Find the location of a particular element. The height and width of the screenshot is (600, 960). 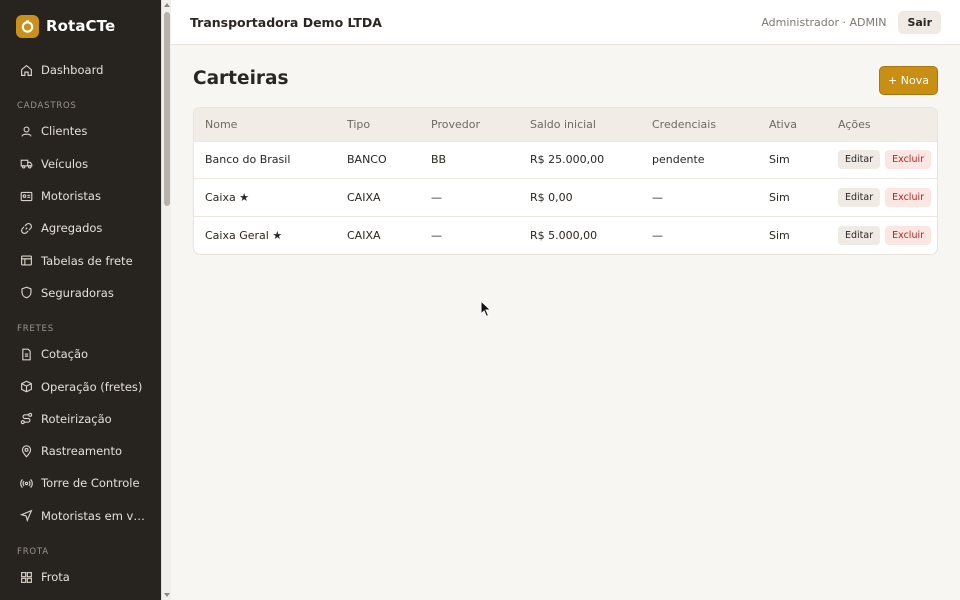

scroll-down-arrow-icon is located at coordinates (167, 595).